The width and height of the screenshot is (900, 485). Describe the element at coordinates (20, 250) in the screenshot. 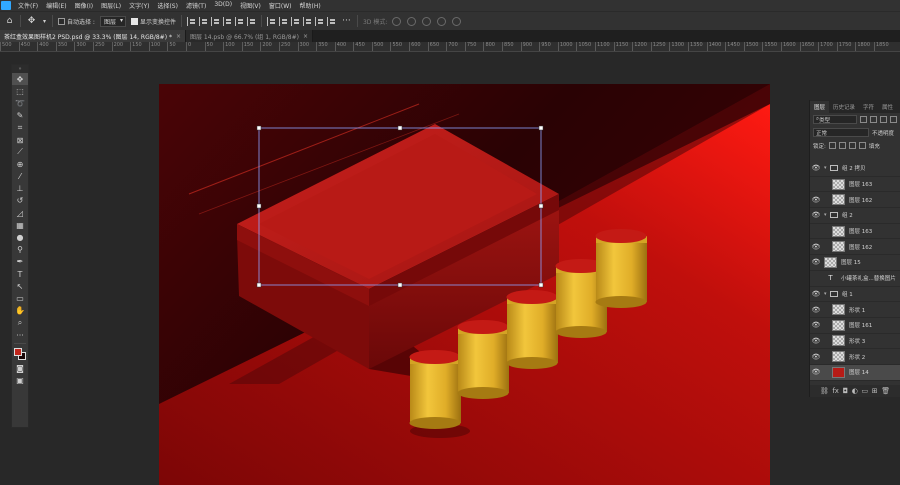

I see `dodge-tool-icon: ⚲` at that location.